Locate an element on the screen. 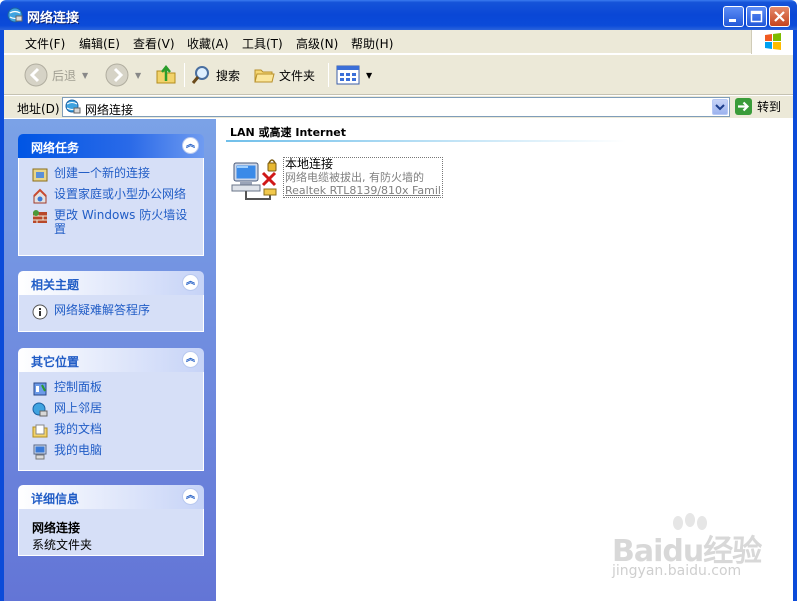  back-button: 后退 ▼ is located at coordinates (56, 75).